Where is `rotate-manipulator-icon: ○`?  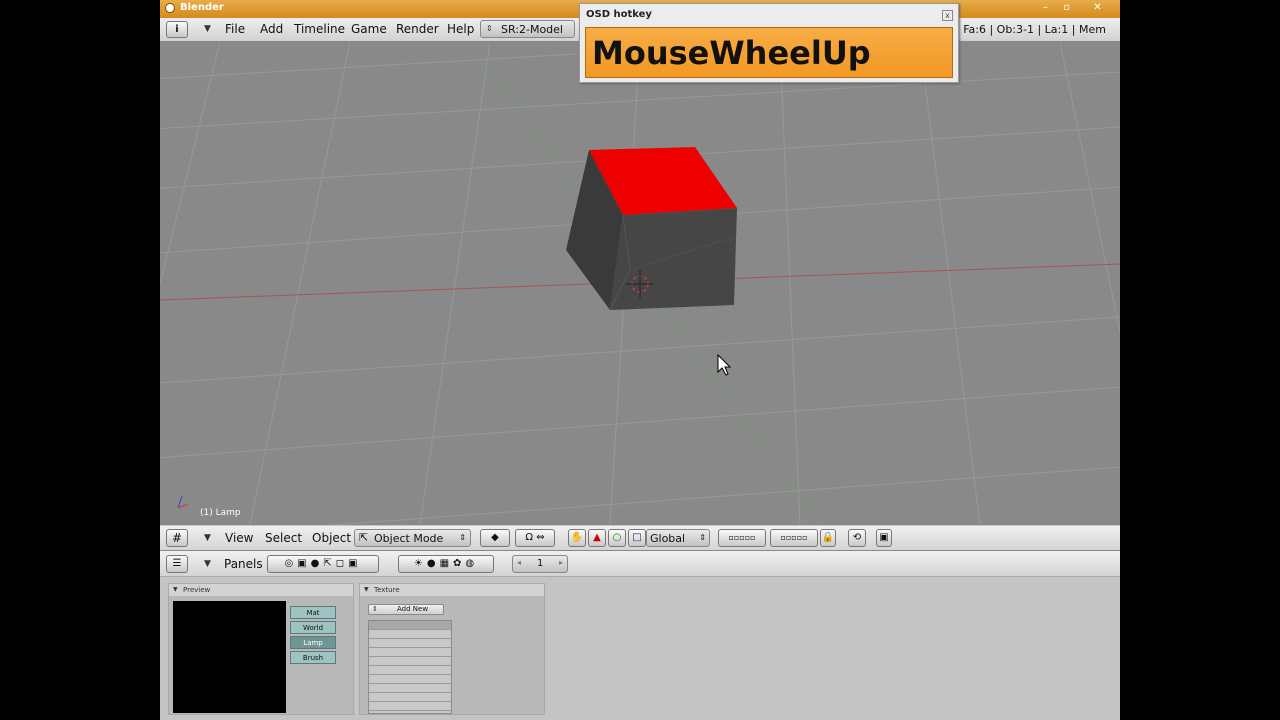
rotate-manipulator-icon: ○ is located at coordinates (617, 538).